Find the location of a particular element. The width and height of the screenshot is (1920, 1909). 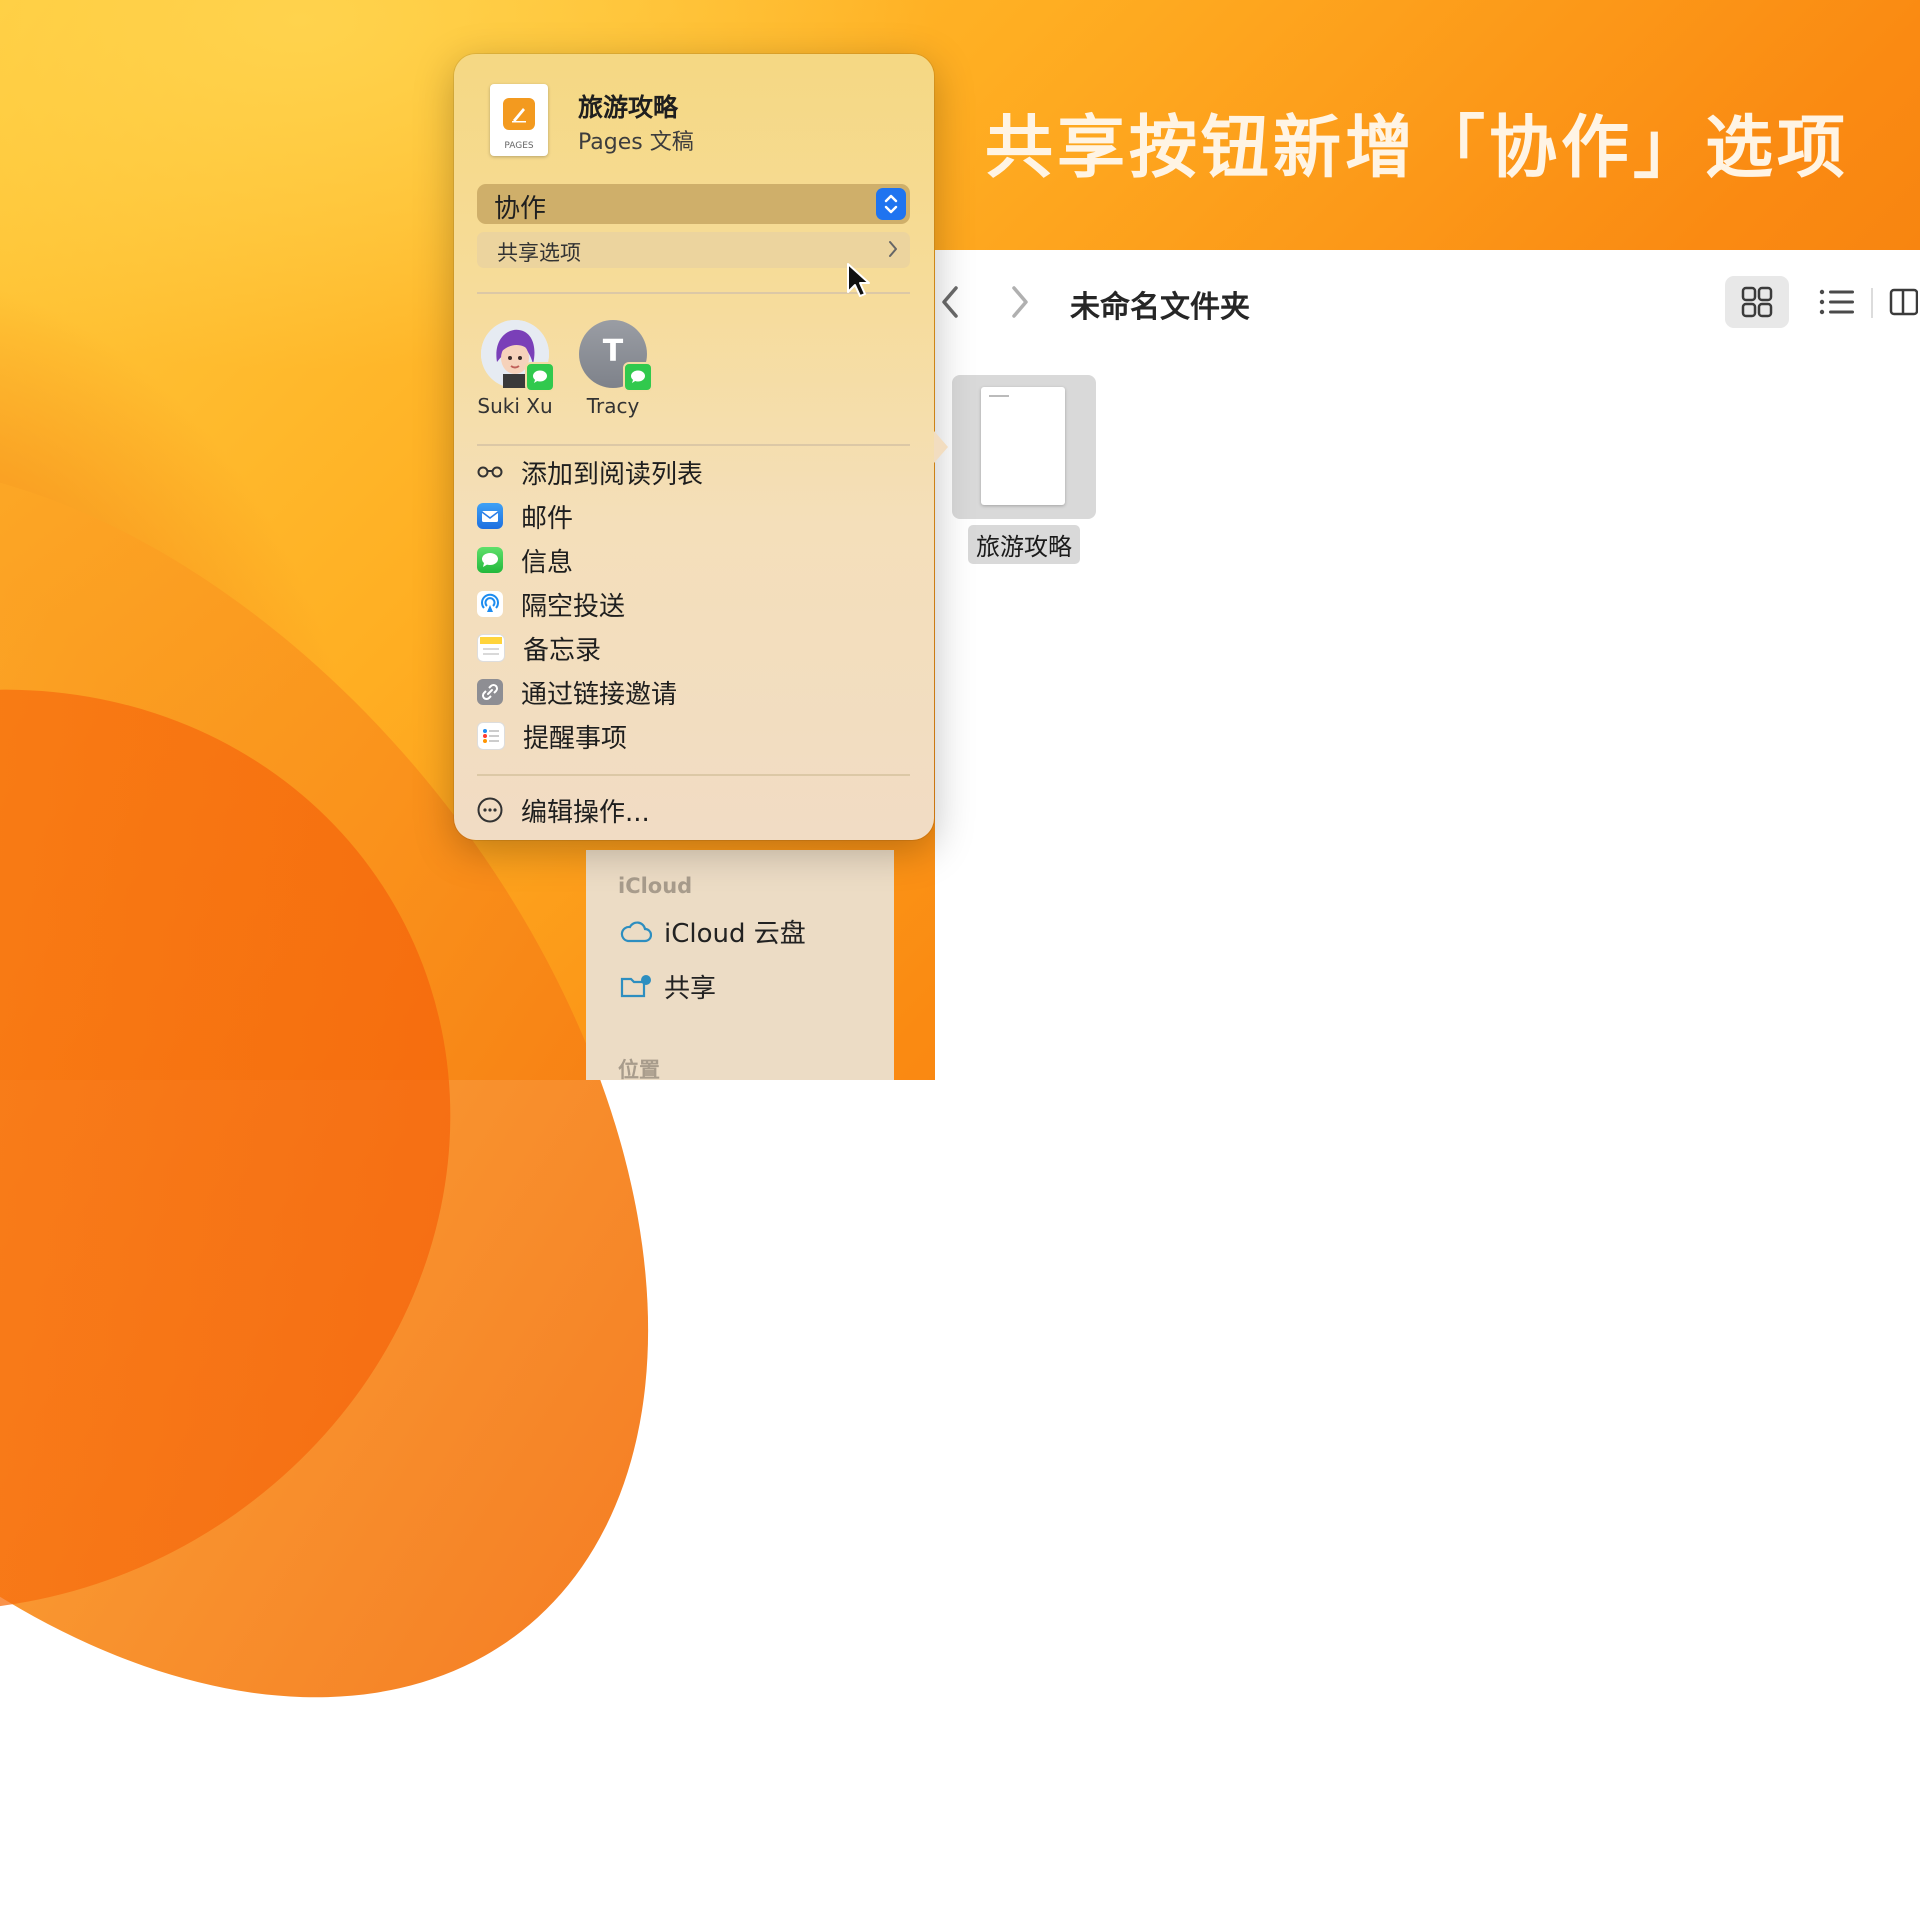

mail-icon is located at coordinates (490, 516).